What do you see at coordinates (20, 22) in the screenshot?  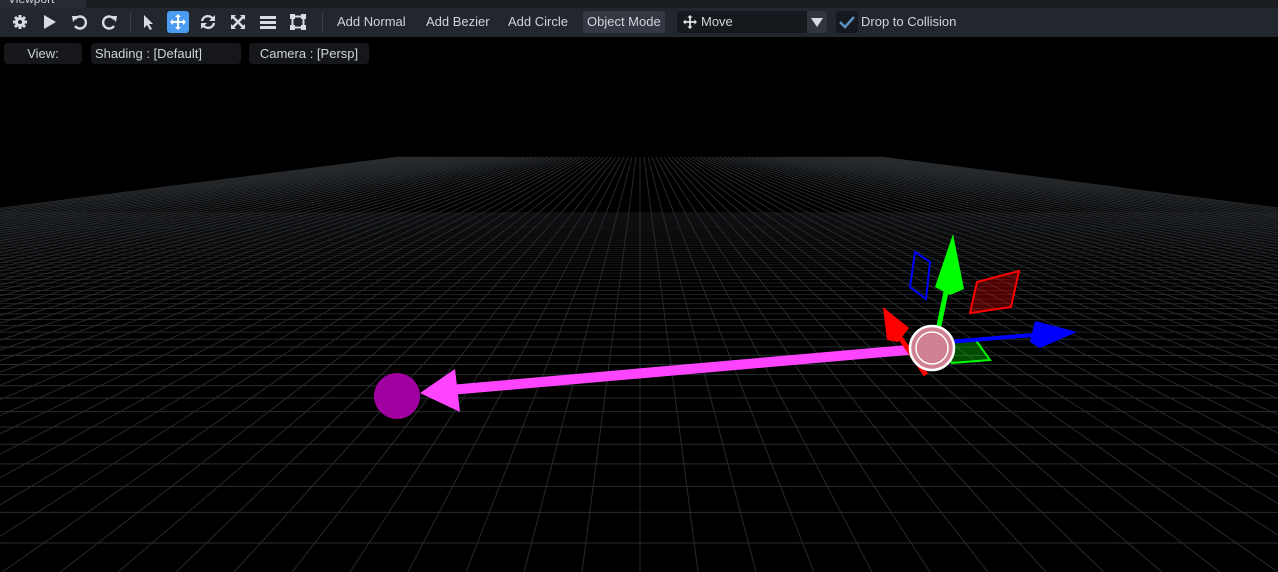 I see `gear-icon` at bounding box center [20, 22].